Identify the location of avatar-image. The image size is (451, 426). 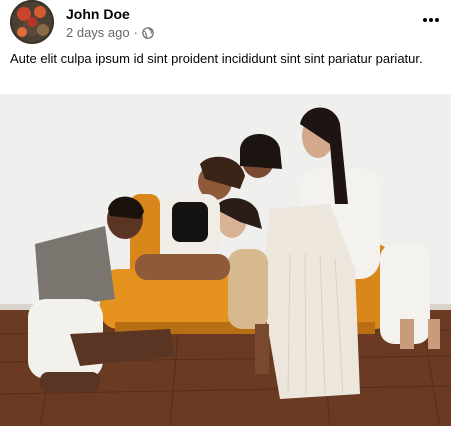
(32, 22).